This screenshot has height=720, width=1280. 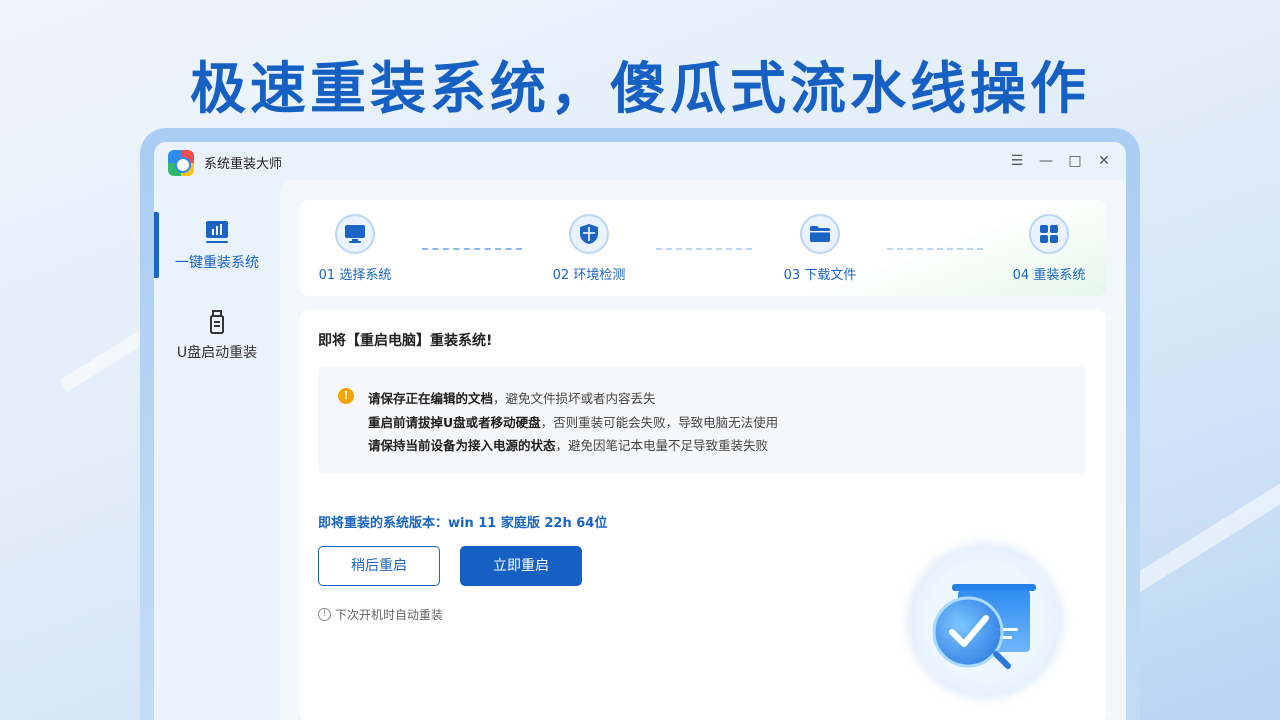 What do you see at coordinates (589, 275) in the screenshot?
I see `step-label: 02 环境检测` at bounding box center [589, 275].